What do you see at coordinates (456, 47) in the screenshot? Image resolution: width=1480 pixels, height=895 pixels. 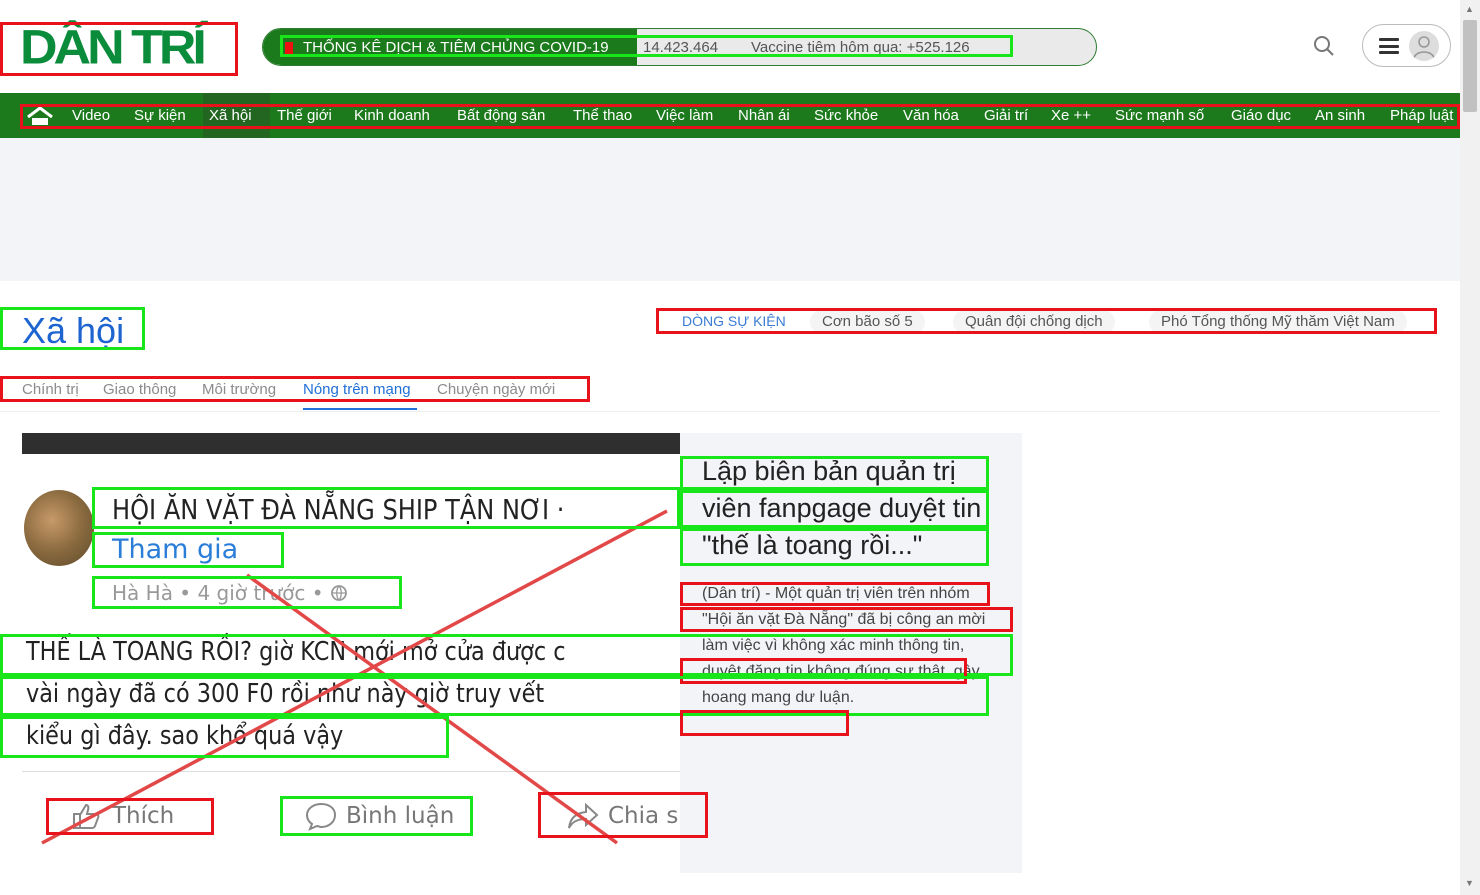 I see `covid-stats-title: THỐNG KÊ DỊCH & TIÊM CHỦNG COVID-19` at bounding box center [456, 47].